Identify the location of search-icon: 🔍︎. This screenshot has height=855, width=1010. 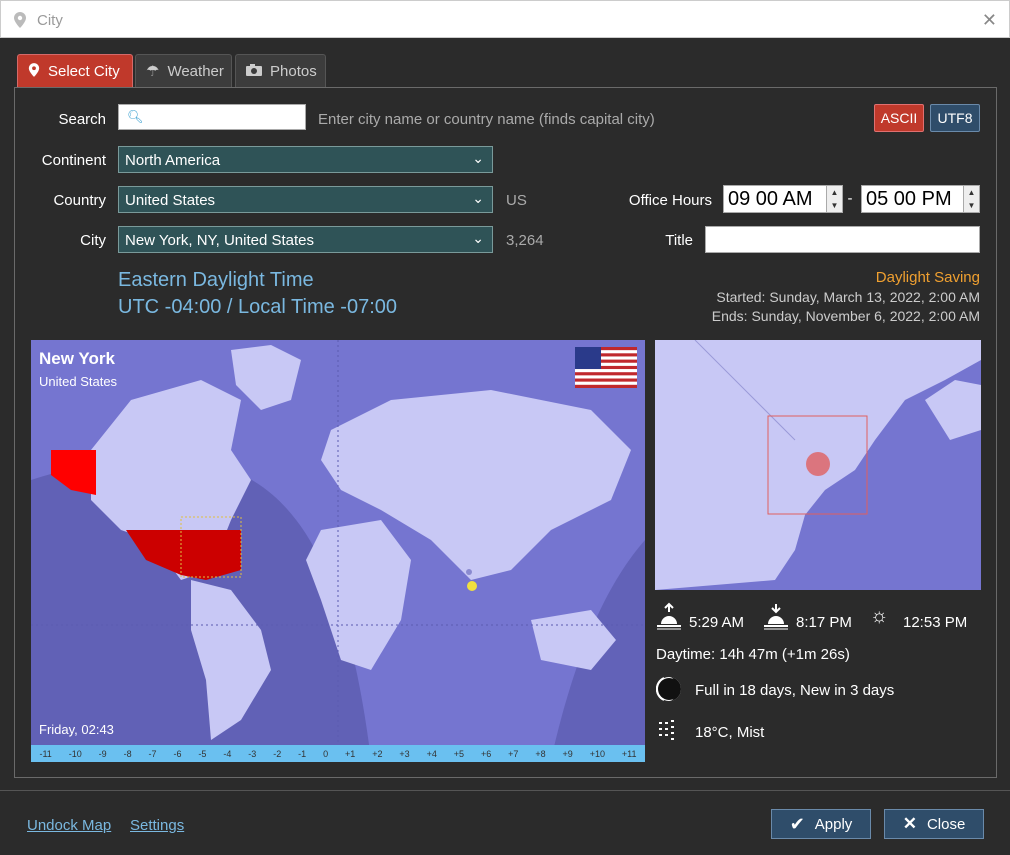
(135, 116).